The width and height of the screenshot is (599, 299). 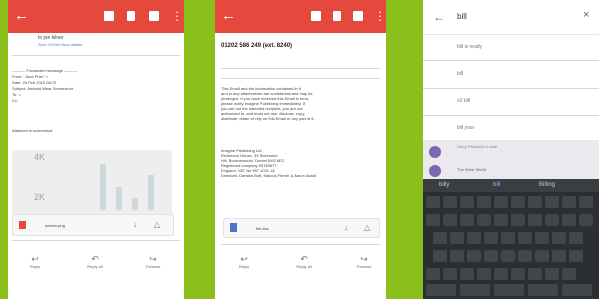 I want to click on suggestion-item: bill, so click(x=460, y=74).